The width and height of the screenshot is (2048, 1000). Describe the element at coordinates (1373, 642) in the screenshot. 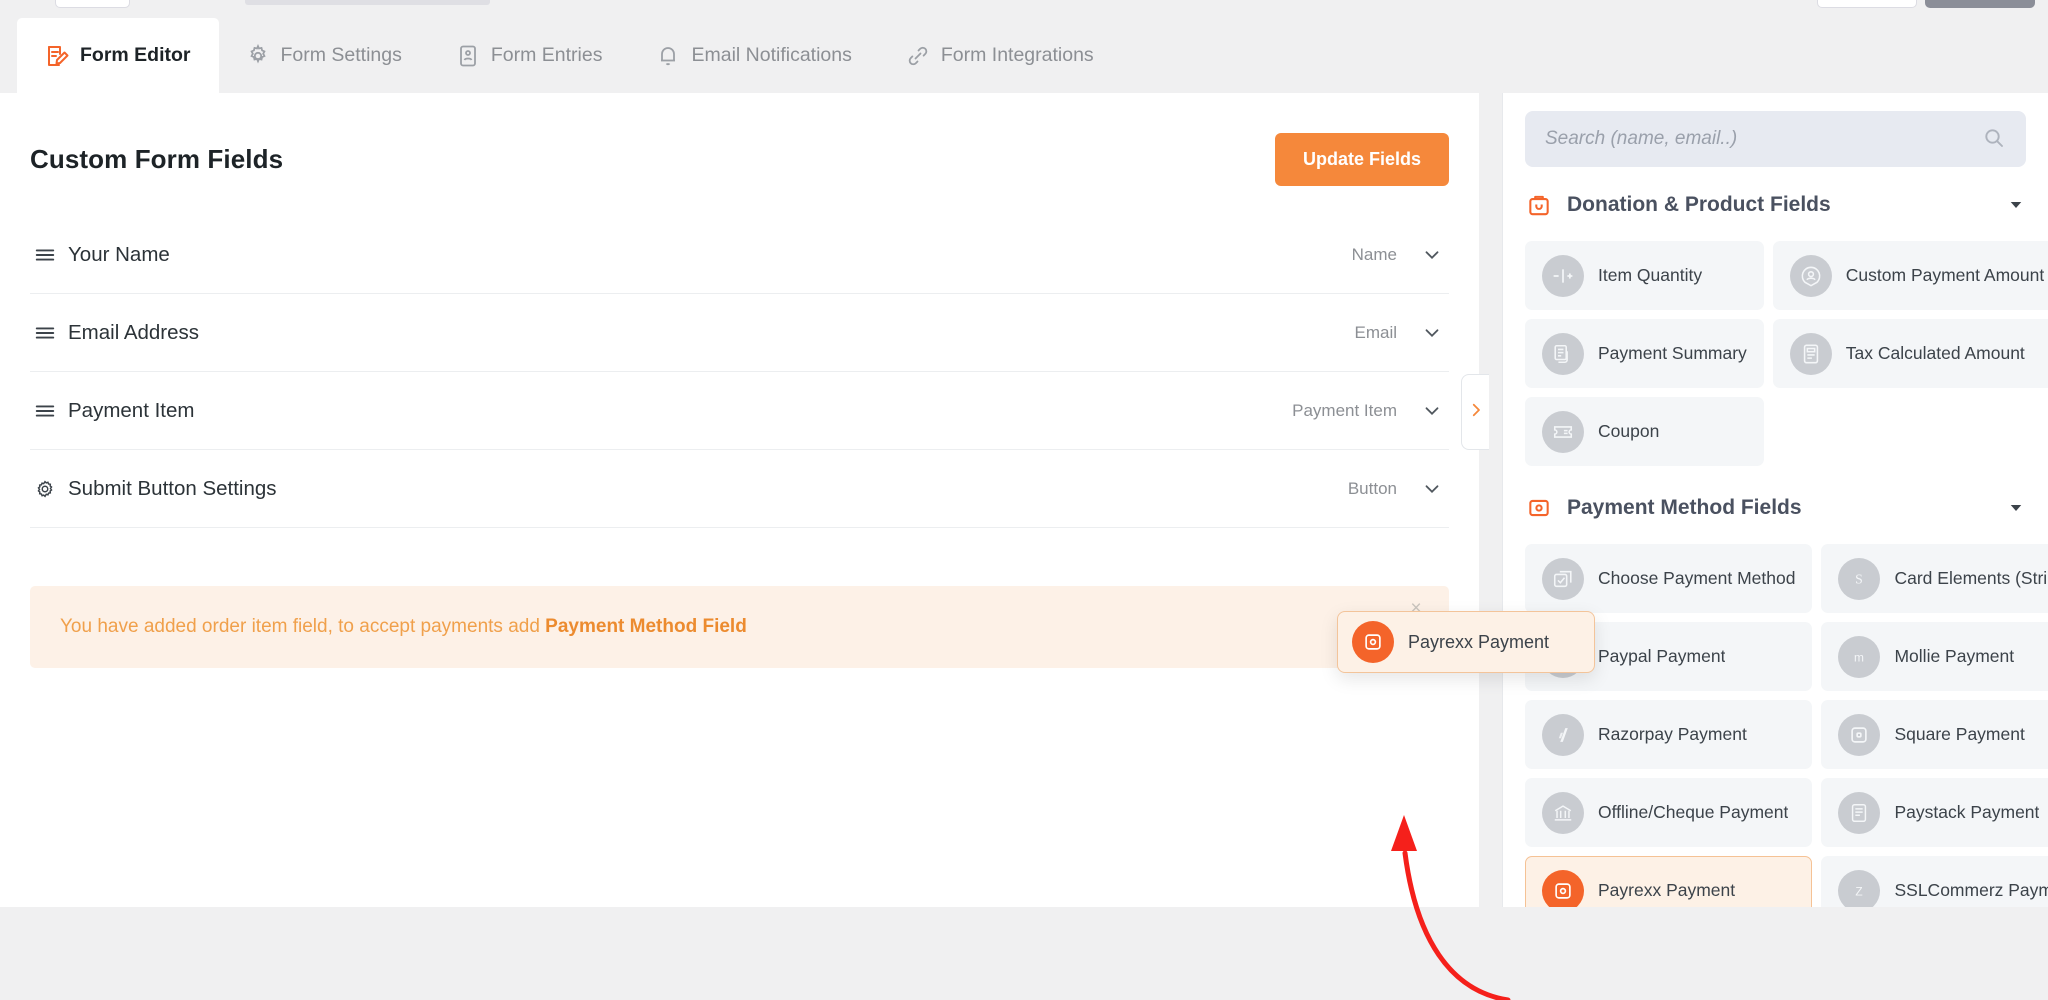

I see `payrexx-icon` at that location.